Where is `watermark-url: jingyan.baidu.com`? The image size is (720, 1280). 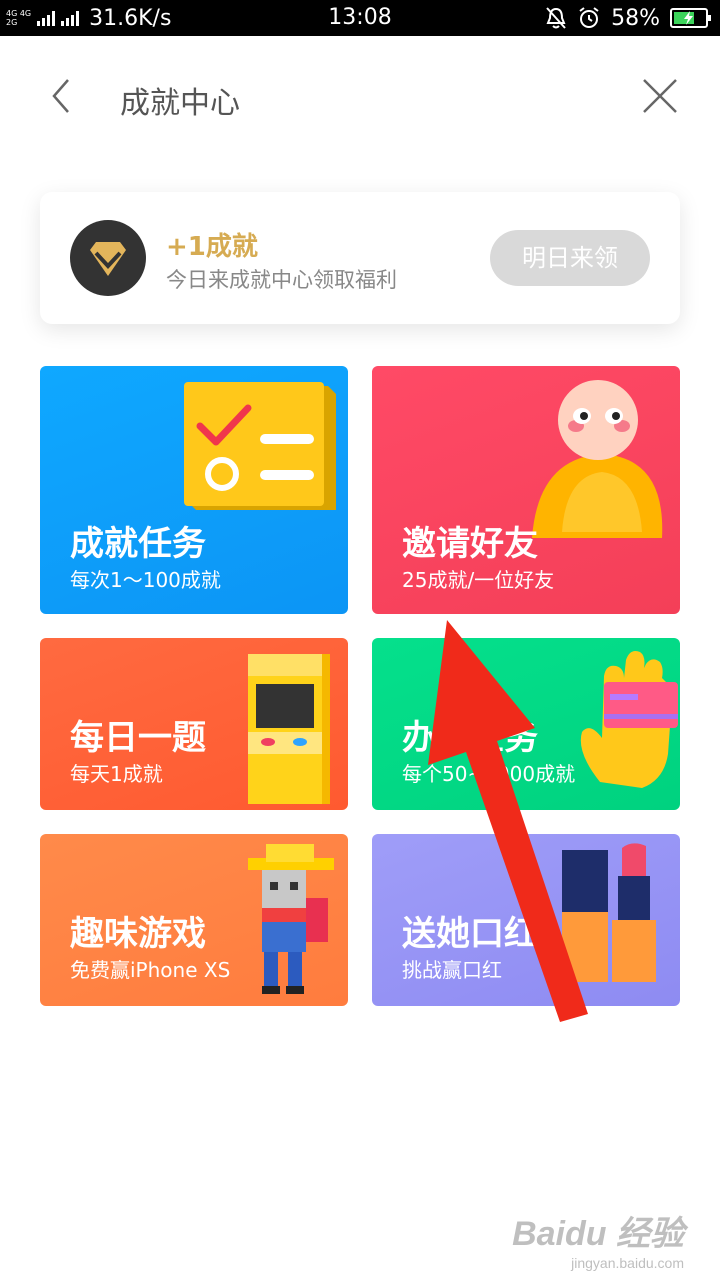
watermark-url: jingyan.baidu.com is located at coordinates (627, 1263).